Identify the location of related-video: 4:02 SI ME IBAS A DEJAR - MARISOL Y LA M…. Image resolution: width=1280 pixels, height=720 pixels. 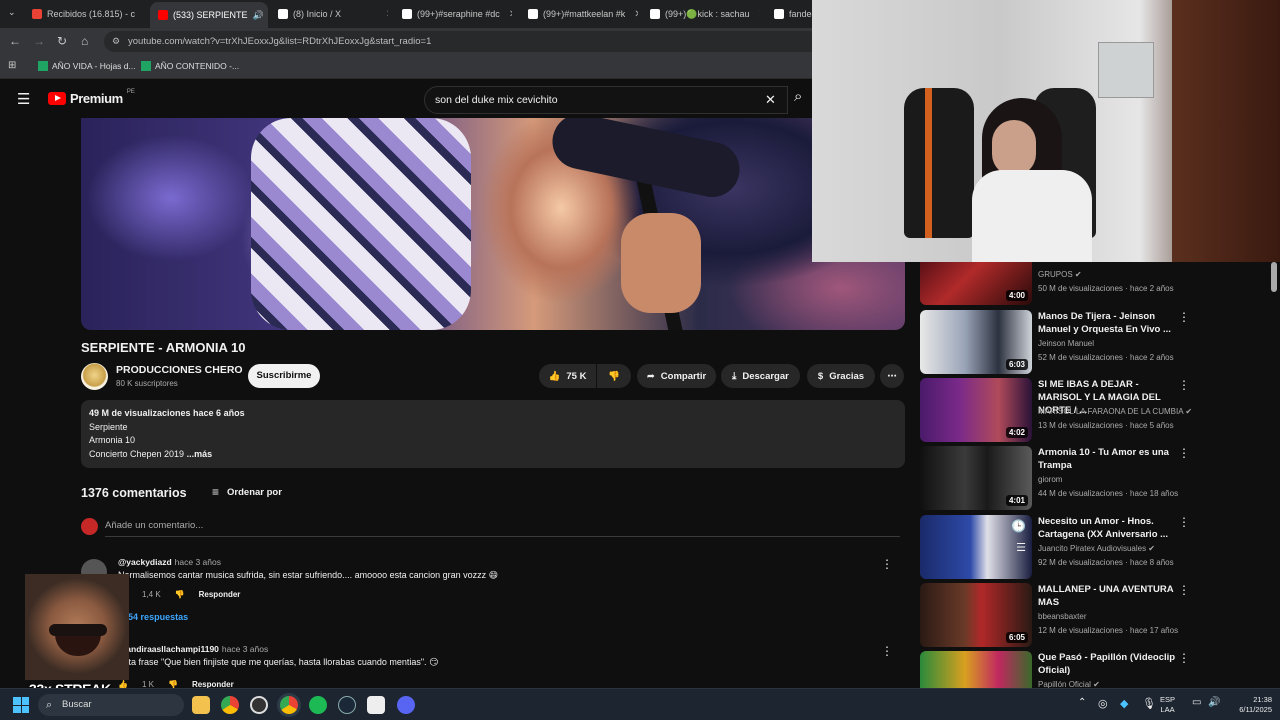
(1095, 410).